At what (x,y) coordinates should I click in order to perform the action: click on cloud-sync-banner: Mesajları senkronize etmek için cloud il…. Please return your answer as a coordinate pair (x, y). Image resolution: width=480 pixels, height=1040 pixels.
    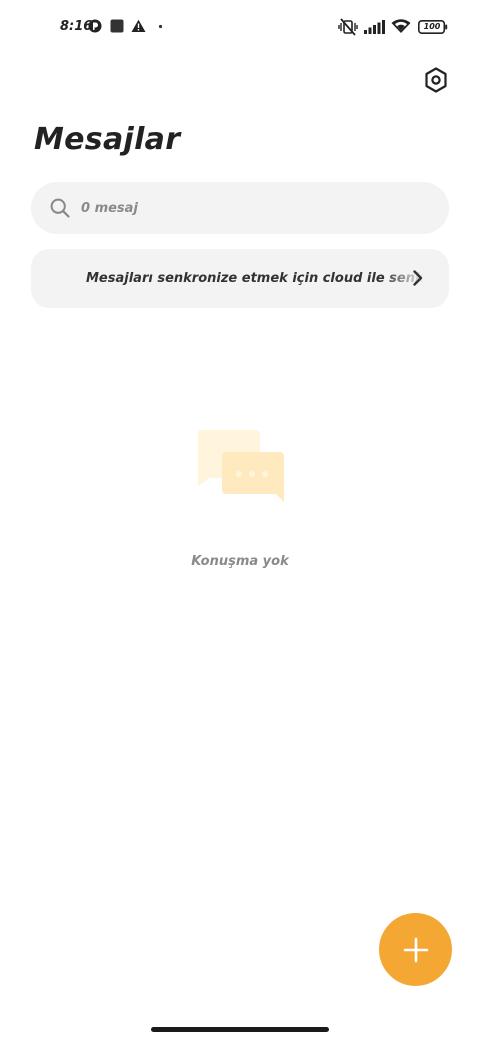
    Looking at the image, I should click on (240, 278).